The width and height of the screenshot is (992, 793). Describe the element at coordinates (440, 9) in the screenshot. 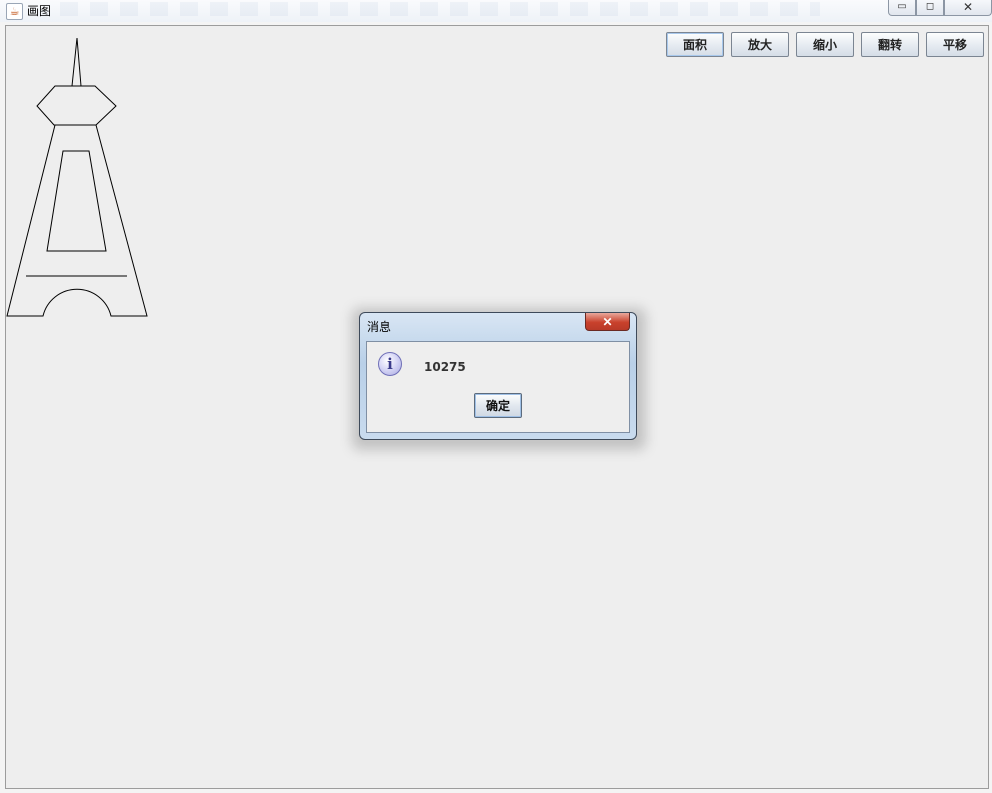

I see `background-blur` at that location.